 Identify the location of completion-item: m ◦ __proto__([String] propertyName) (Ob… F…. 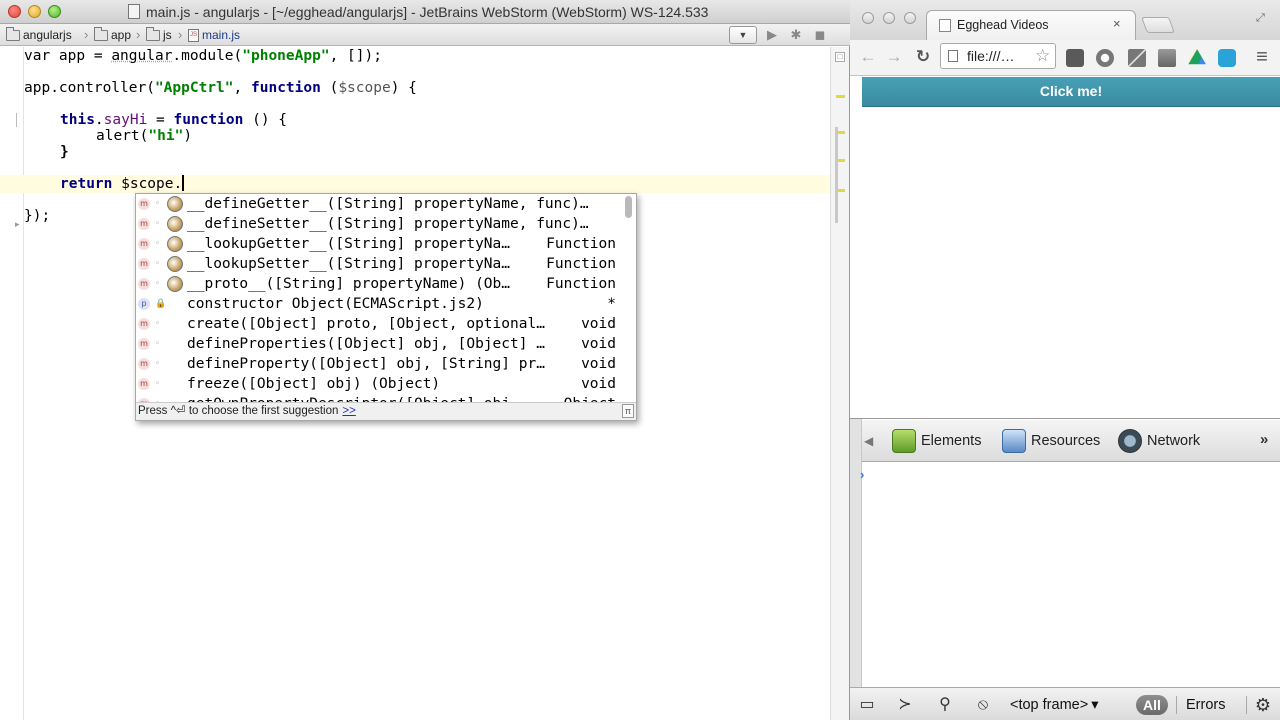
(381, 284).